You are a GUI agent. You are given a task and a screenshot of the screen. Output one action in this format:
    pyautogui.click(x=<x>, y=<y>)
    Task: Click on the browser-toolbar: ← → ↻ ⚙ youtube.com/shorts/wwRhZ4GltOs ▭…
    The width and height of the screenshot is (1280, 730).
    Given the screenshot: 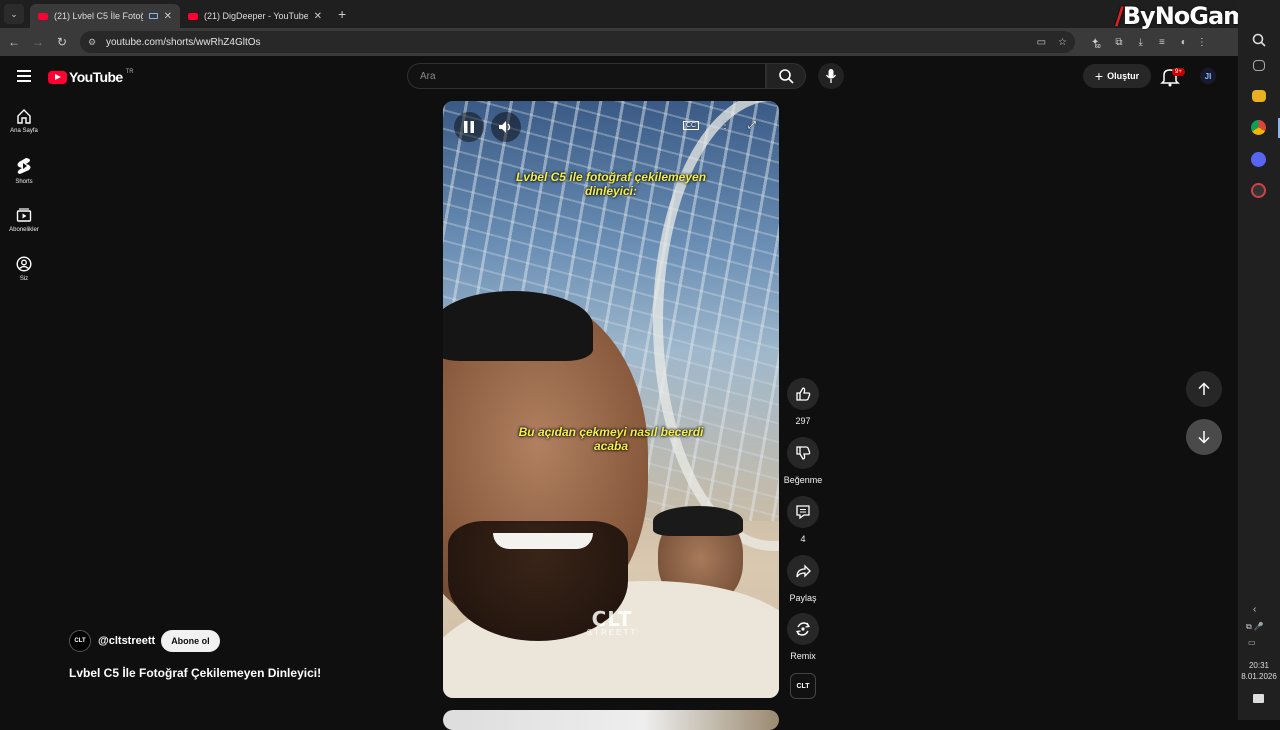 What is the action you would take?
    pyautogui.click(x=619, y=42)
    